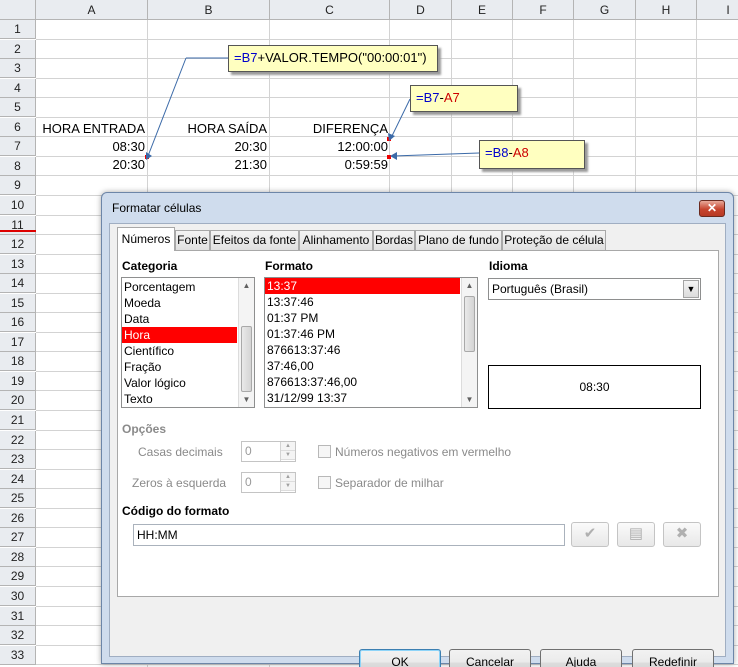 The height and width of the screenshot is (667, 738). Describe the element at coordinates (18, 381) in the screenshot. I see `row-header-19: 19` at that location.